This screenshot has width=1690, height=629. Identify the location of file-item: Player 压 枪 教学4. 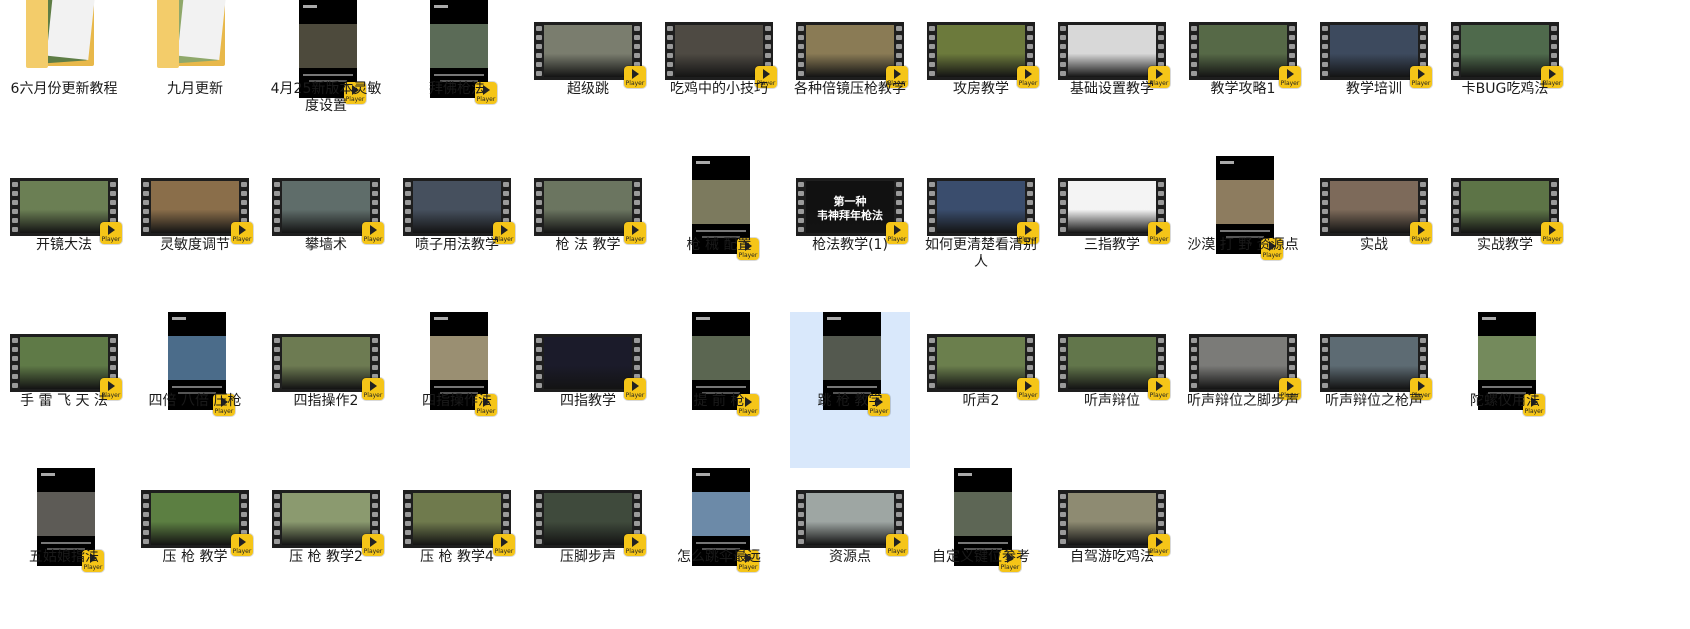
(457, 546).